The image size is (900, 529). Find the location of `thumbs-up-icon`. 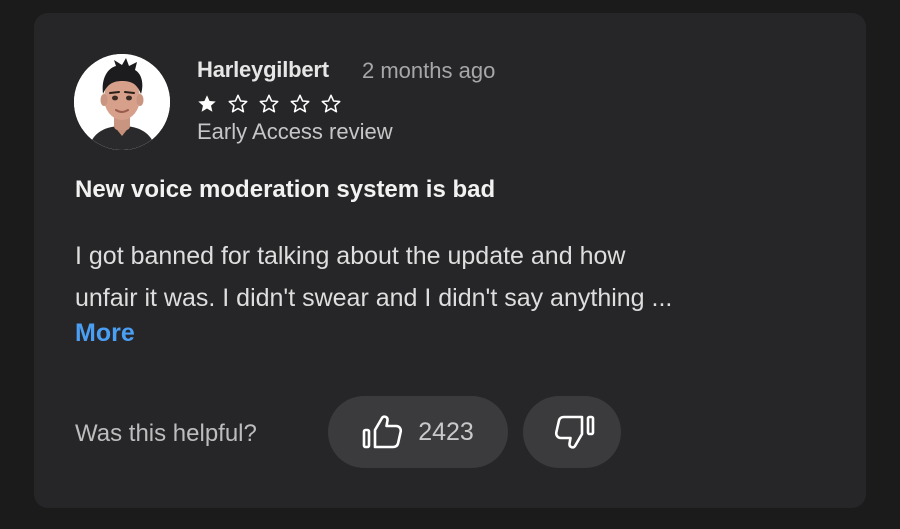

thumbs-up-icon is located at coordinates (382, 432).